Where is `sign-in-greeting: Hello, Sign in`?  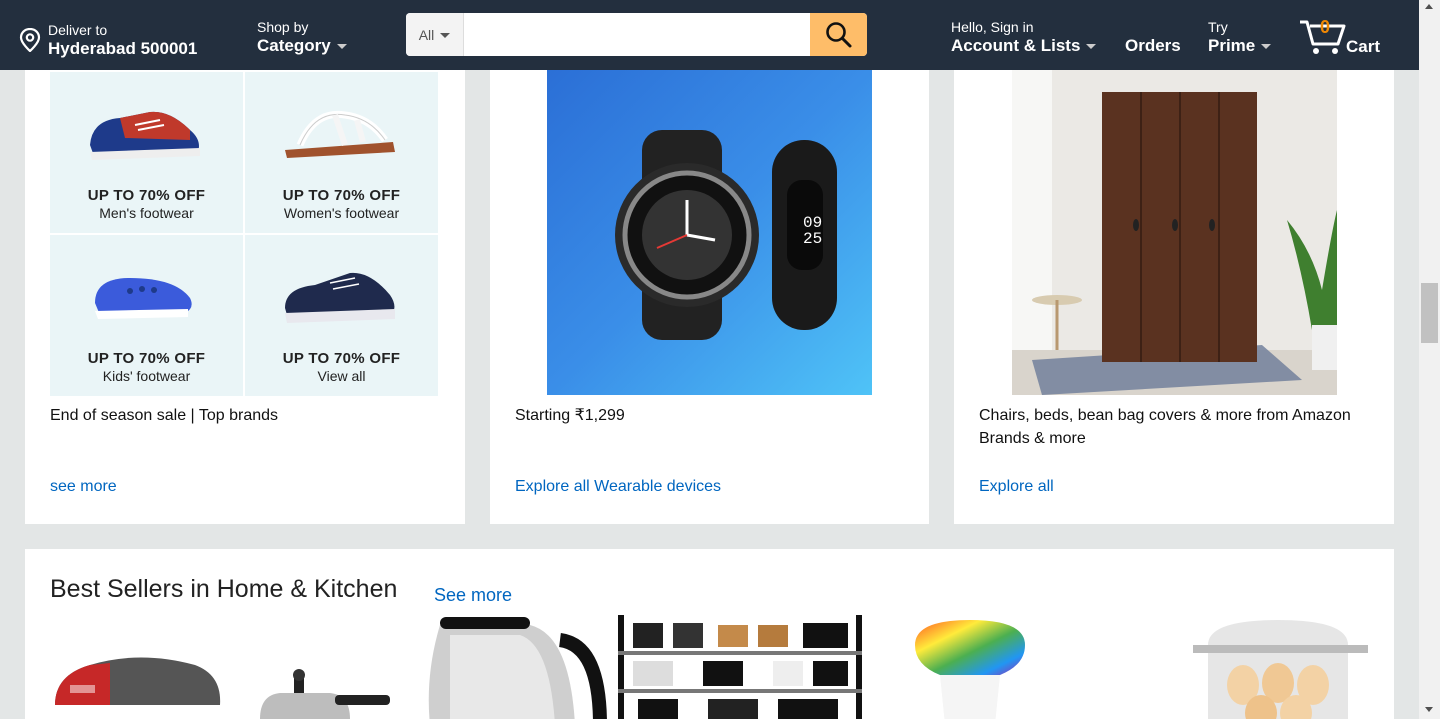
sign-in-greeting: Hello, Sign in is located at coordinates (992, 26).